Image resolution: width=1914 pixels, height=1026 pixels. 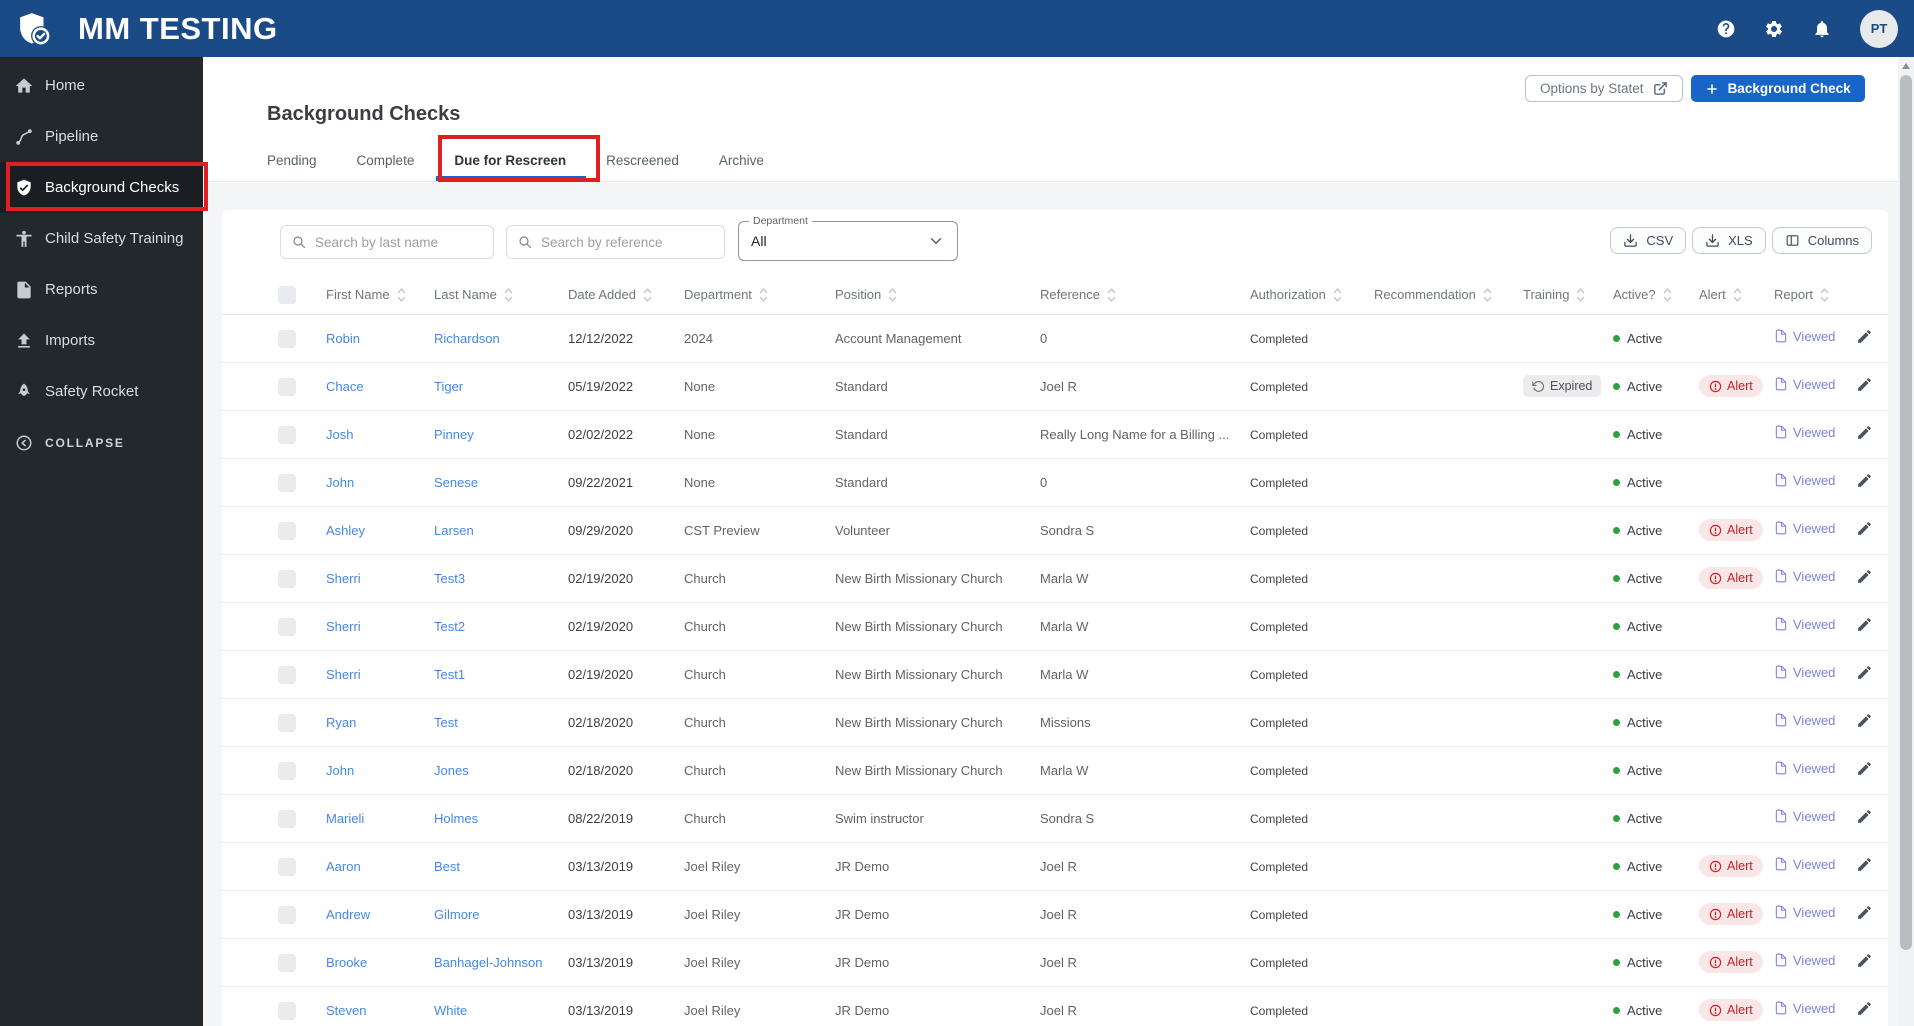 What do you see at coordinates (101, 442) in the screenshot?
I see `sidebar-collapse-button: COLLAPSE` at bounding box center [101, 442].